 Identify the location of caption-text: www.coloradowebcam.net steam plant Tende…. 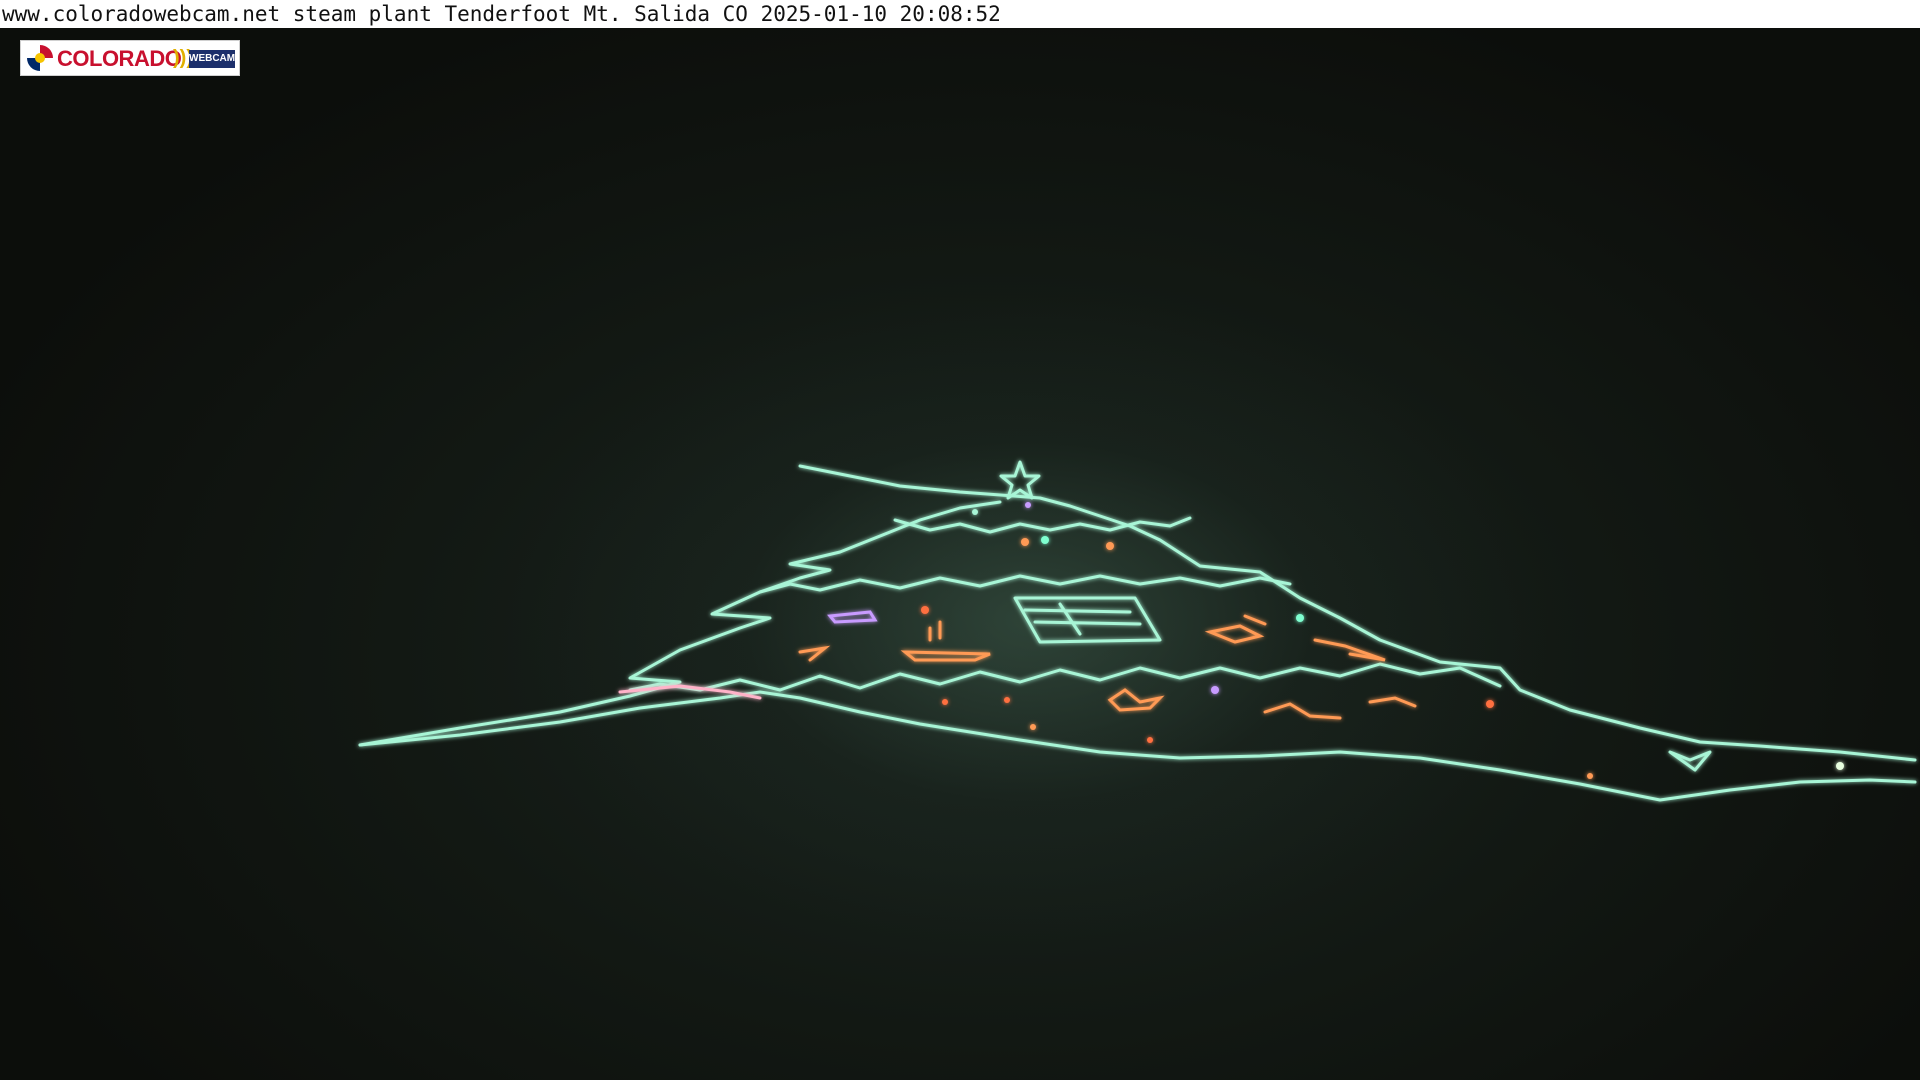
(501, 14).